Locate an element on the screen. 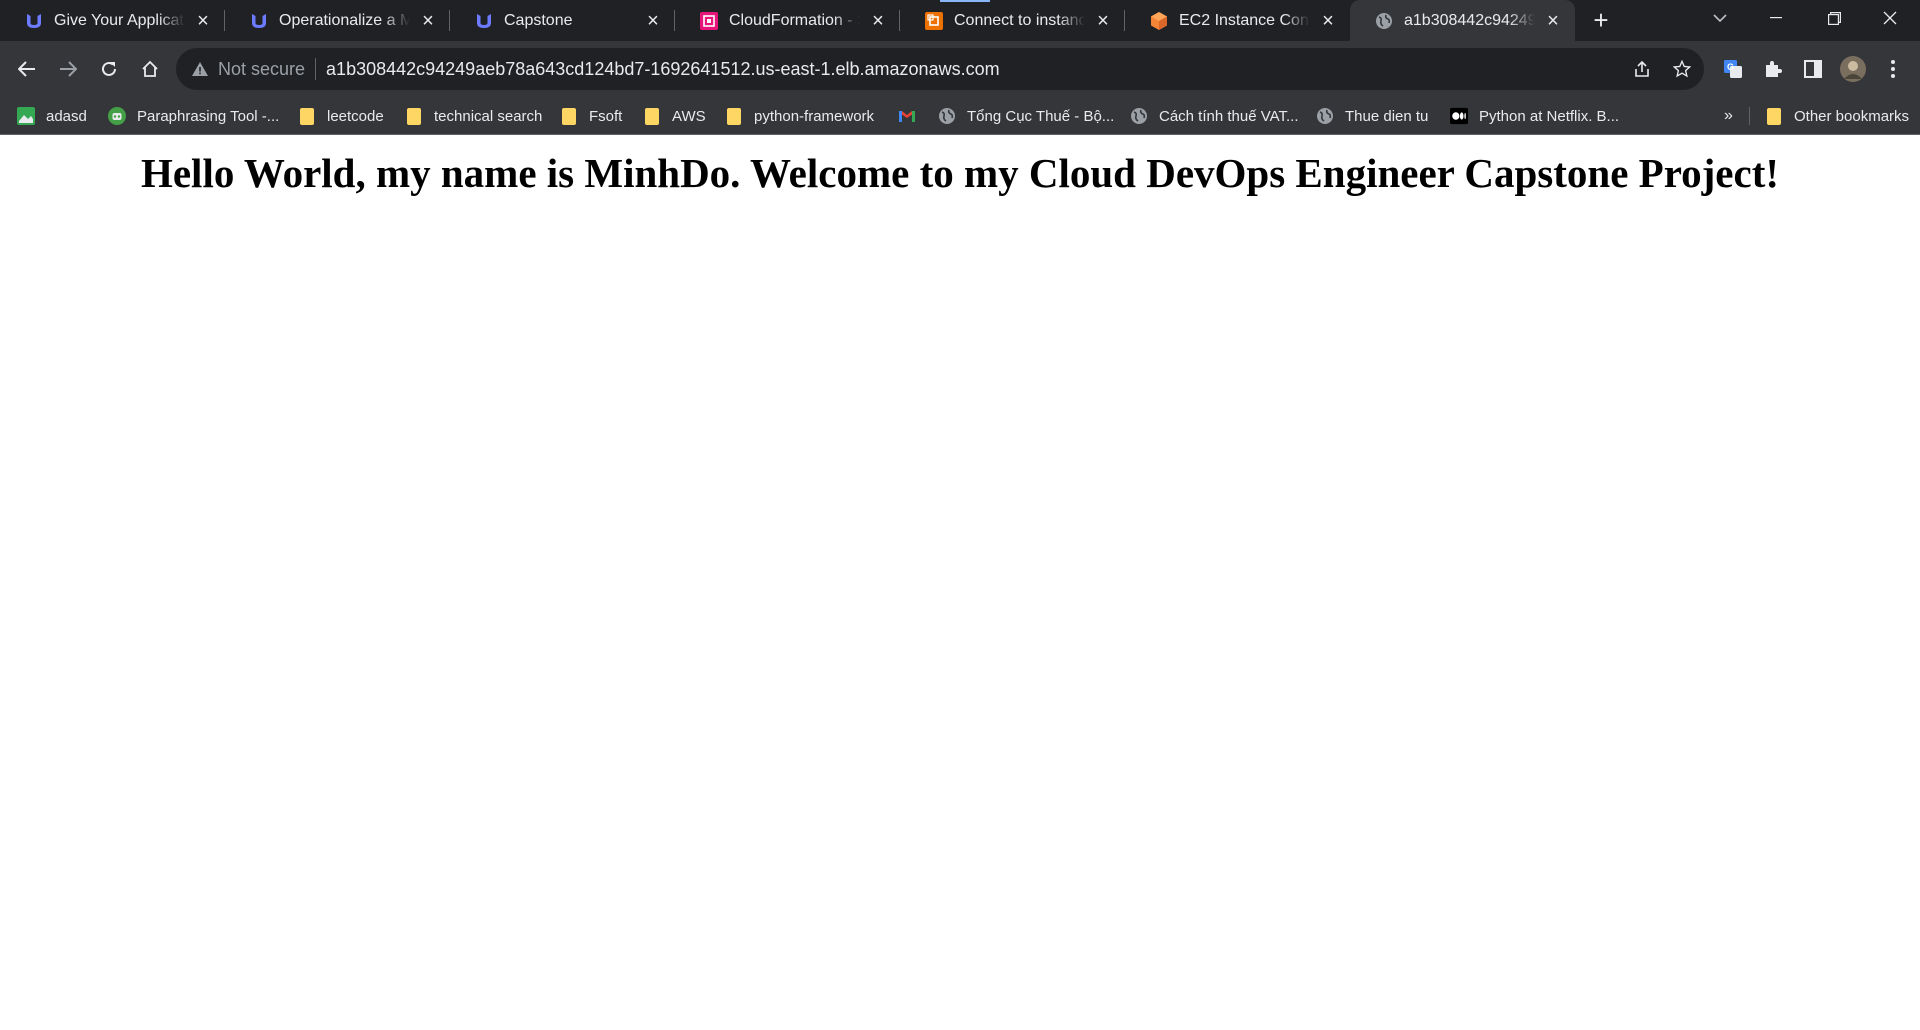 The image size is (1920, 1030). tab-title: Operationalize a Machine is located at coordinates (344, 20).